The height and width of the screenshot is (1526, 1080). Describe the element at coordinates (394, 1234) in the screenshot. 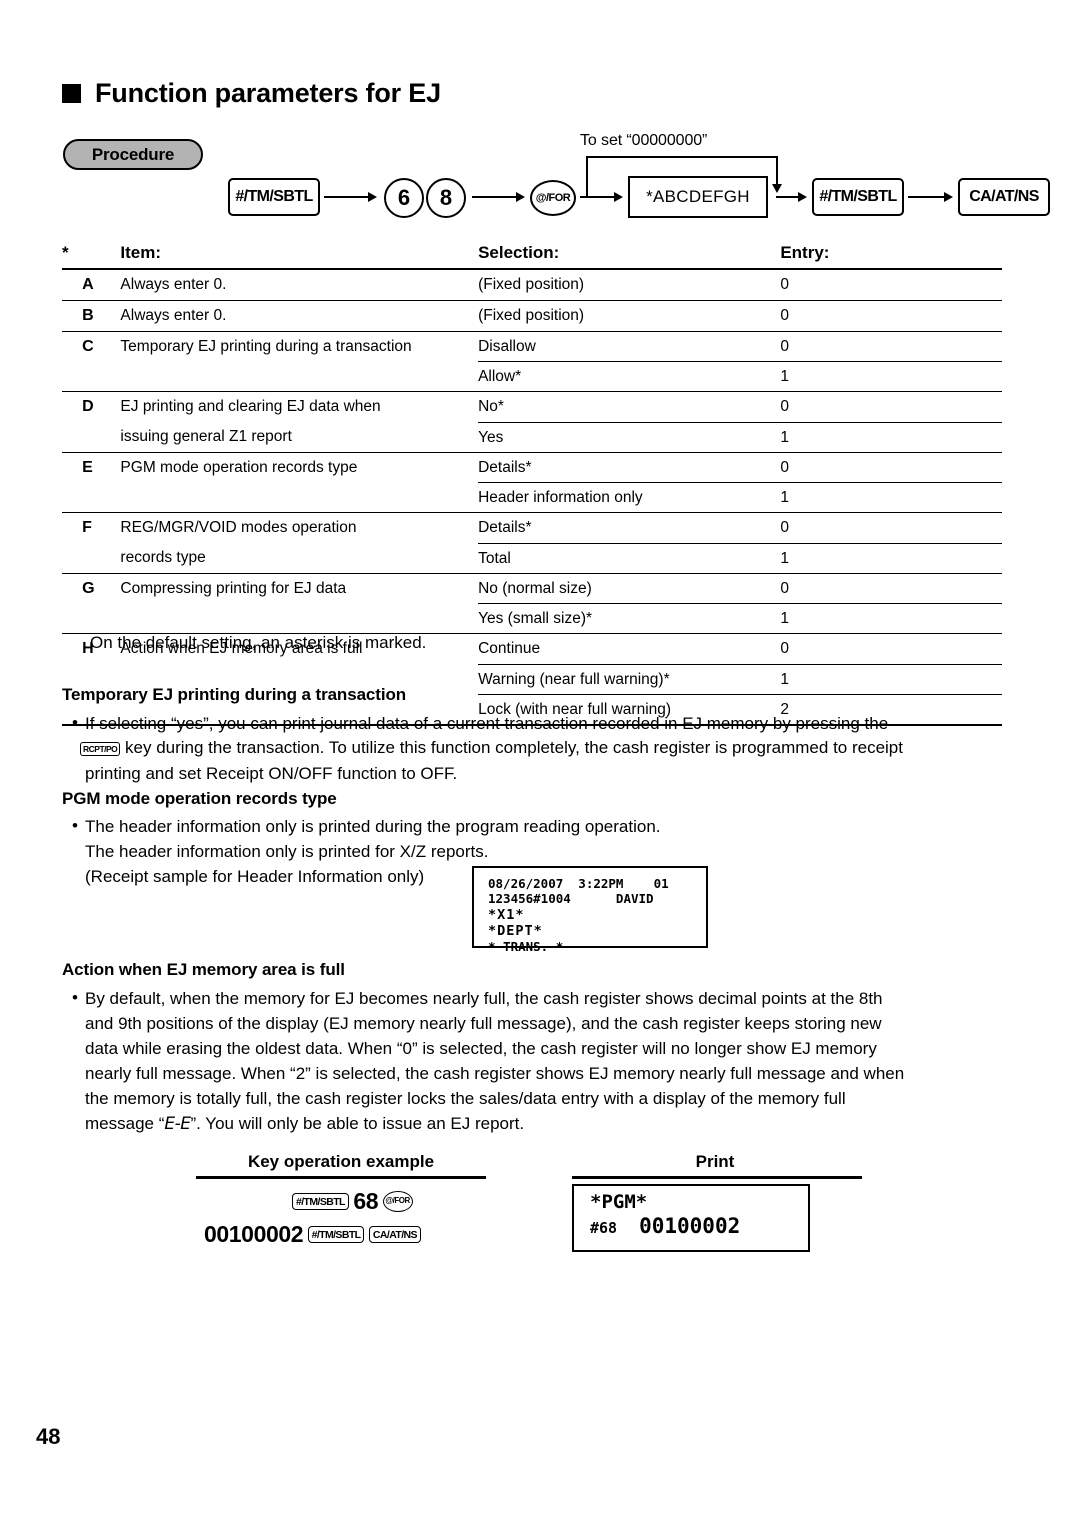

I see `key-ca-at-ns-row2: CA/AT/NS` at that location.